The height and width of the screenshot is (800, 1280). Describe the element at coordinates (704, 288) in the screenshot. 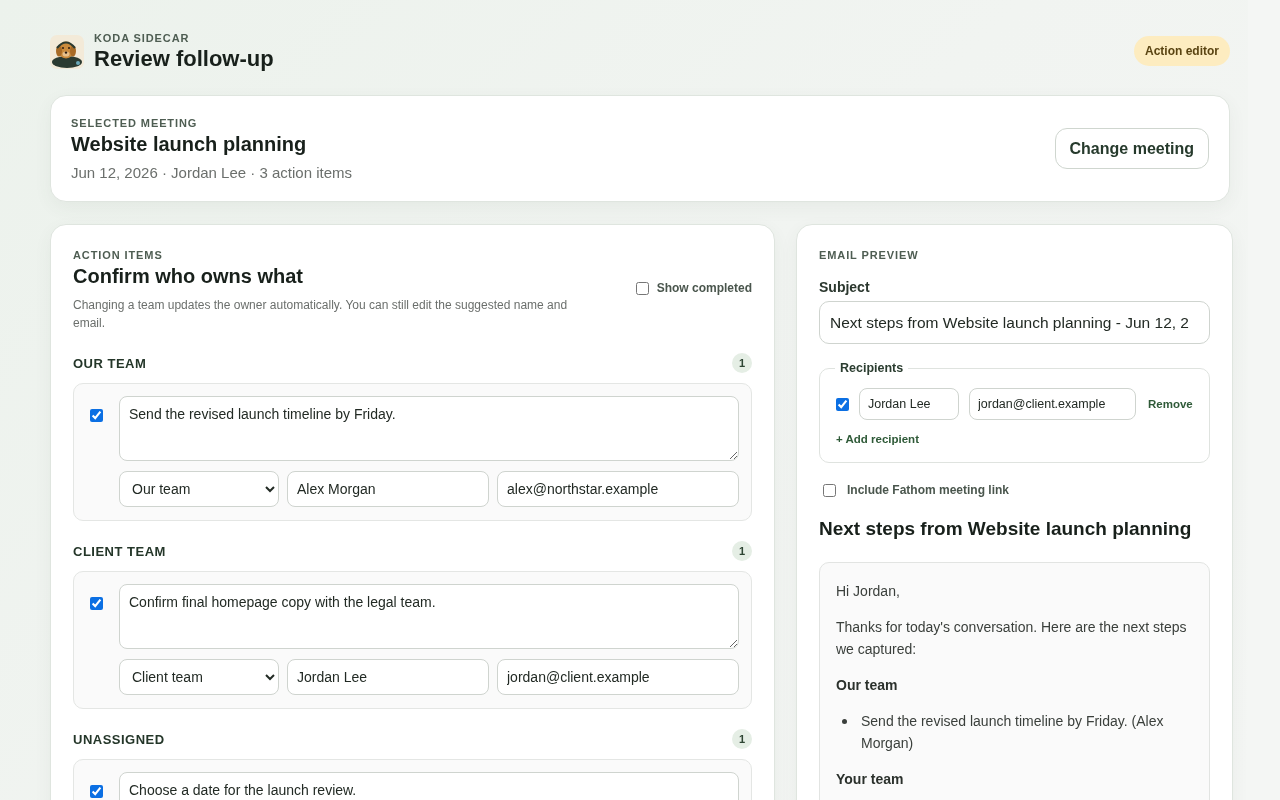

I see `checkbox-label: Show completed` at that location.